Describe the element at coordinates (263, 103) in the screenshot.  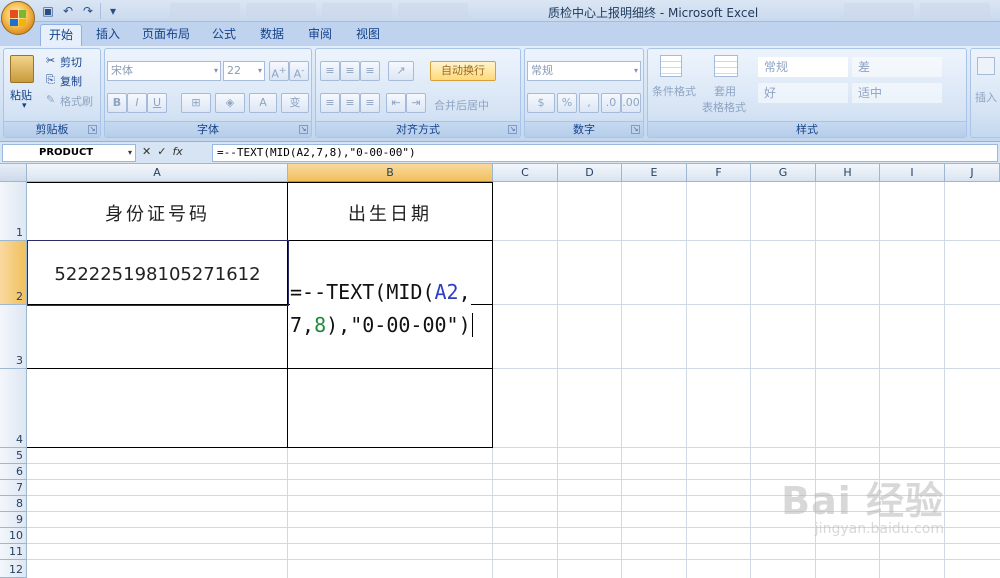
I see `font-color-button: A` at that location.